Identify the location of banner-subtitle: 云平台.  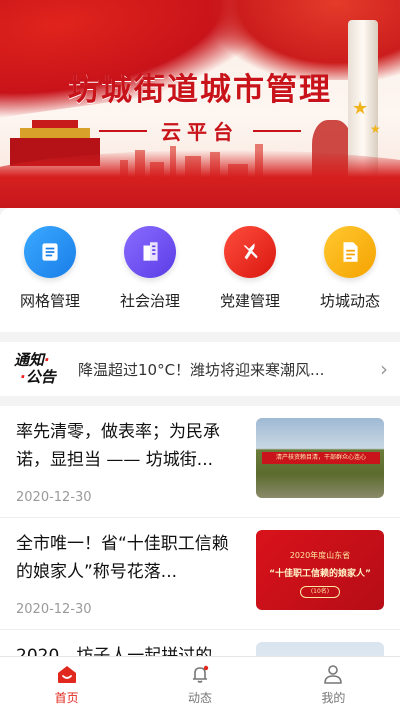
(200, 132).